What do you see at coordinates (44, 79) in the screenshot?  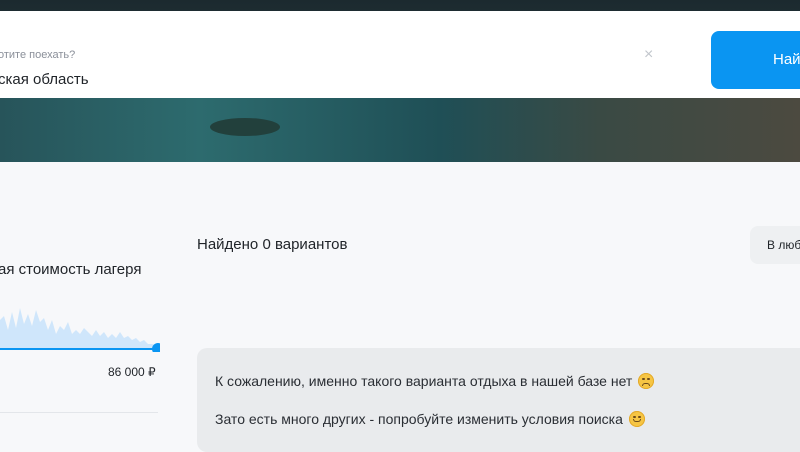 I see `destination-input: ская область` at bounding box center [44, 79].